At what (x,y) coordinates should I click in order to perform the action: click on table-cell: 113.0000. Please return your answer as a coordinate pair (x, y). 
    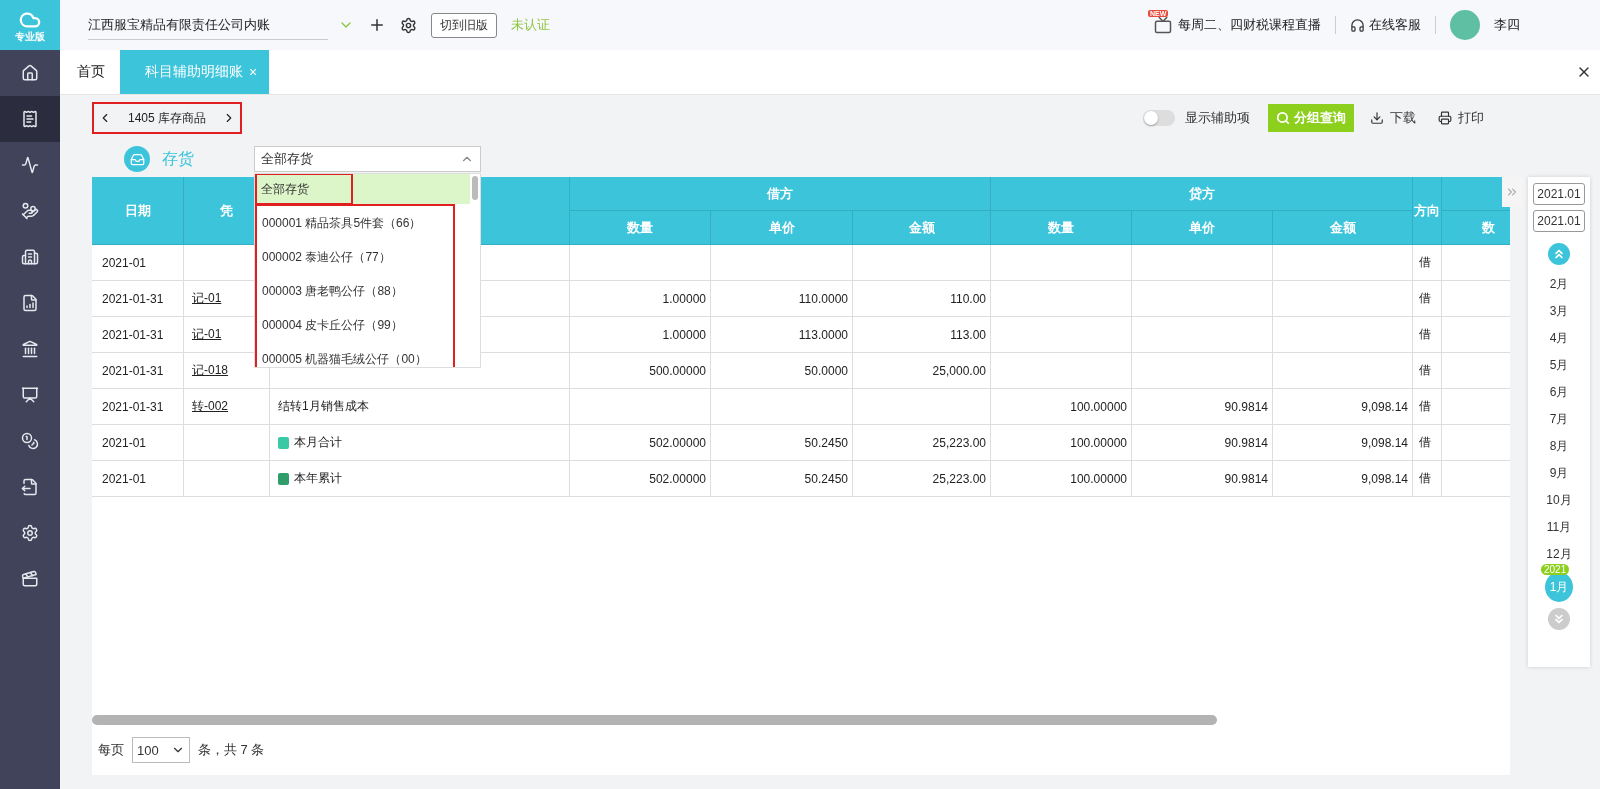
    Looking at the image, I should click on (782, 335).